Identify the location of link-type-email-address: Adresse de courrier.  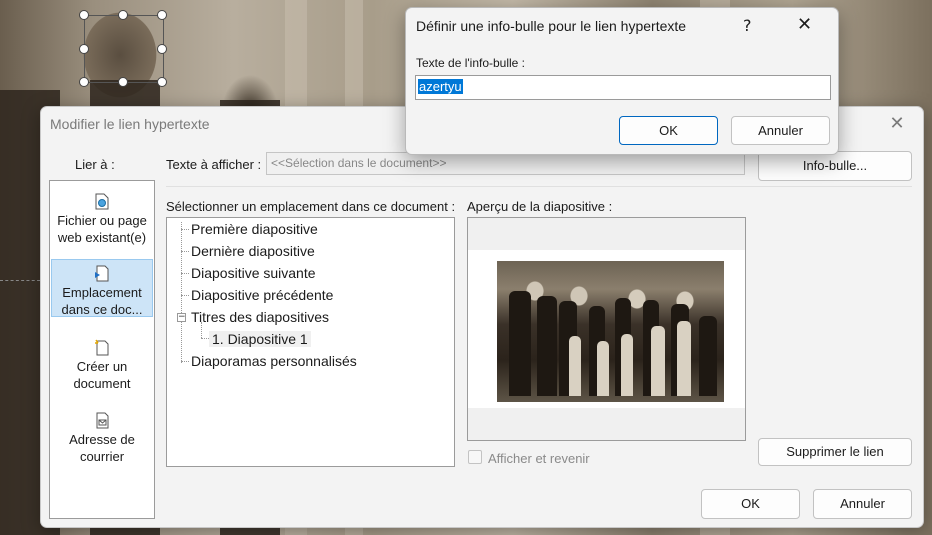
(102, 438).